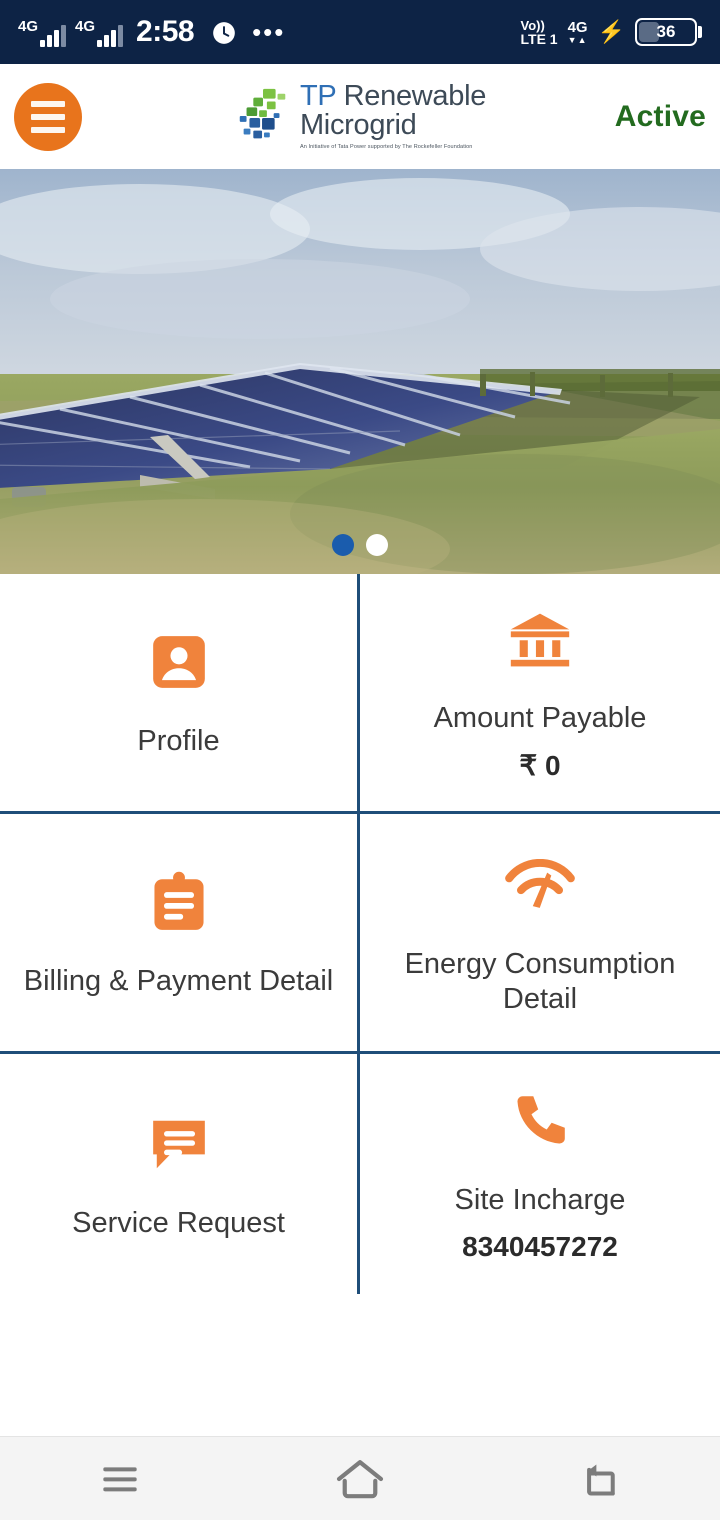  I want to click on sim2-signal-bars-icon, so click(110, 36).